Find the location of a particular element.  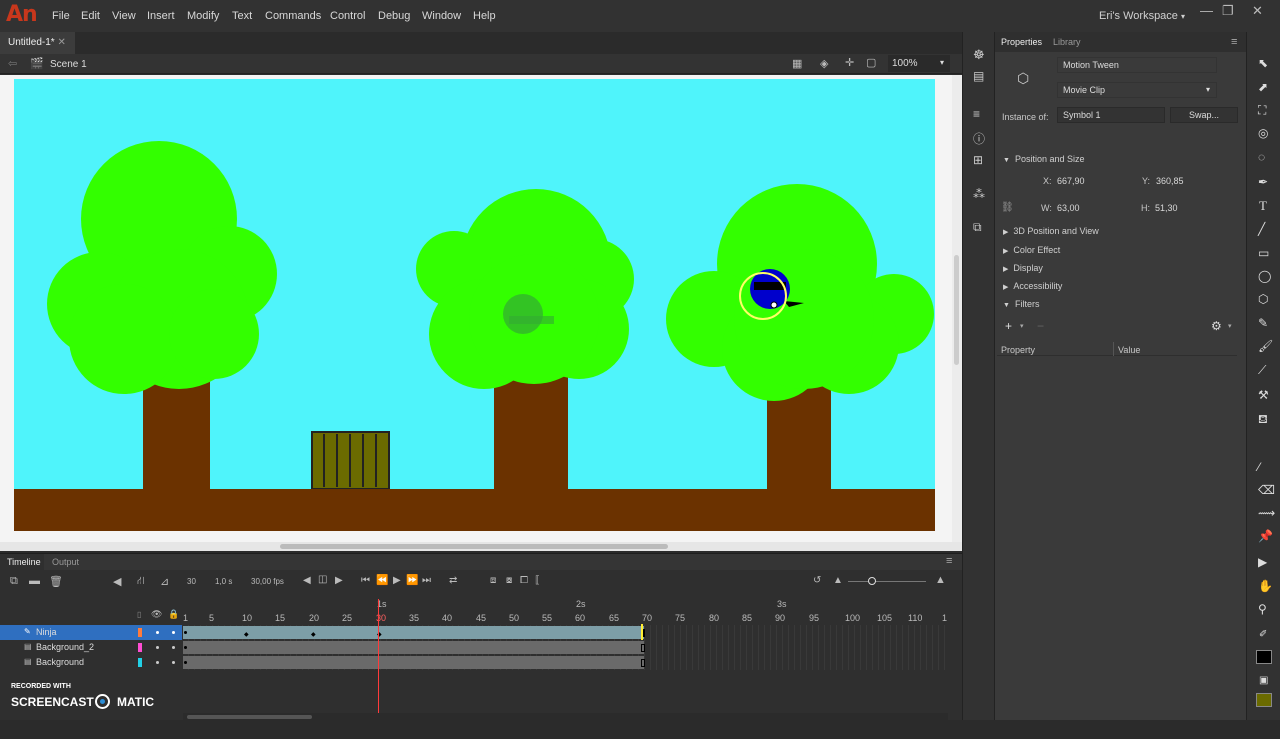

frame-span-bg is located at coordinates (413, 662).